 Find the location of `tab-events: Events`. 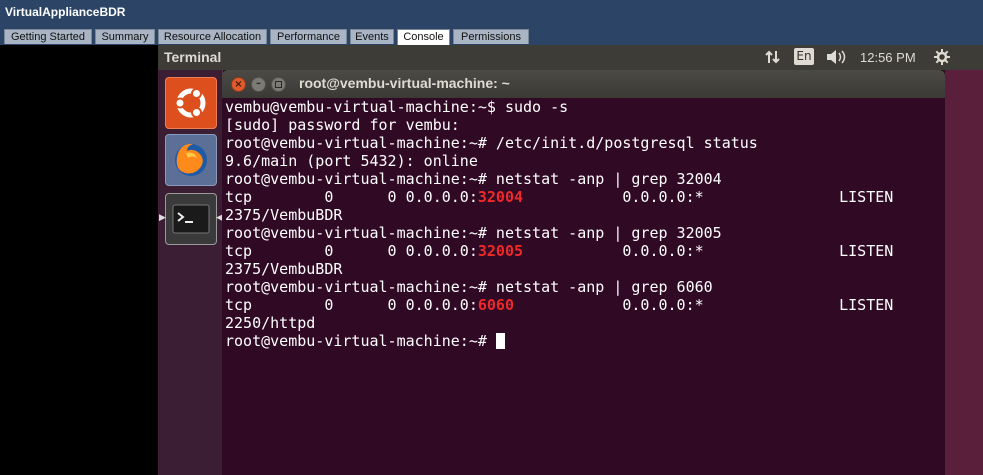

tab-events: Events is located at coordinates (372, 36).